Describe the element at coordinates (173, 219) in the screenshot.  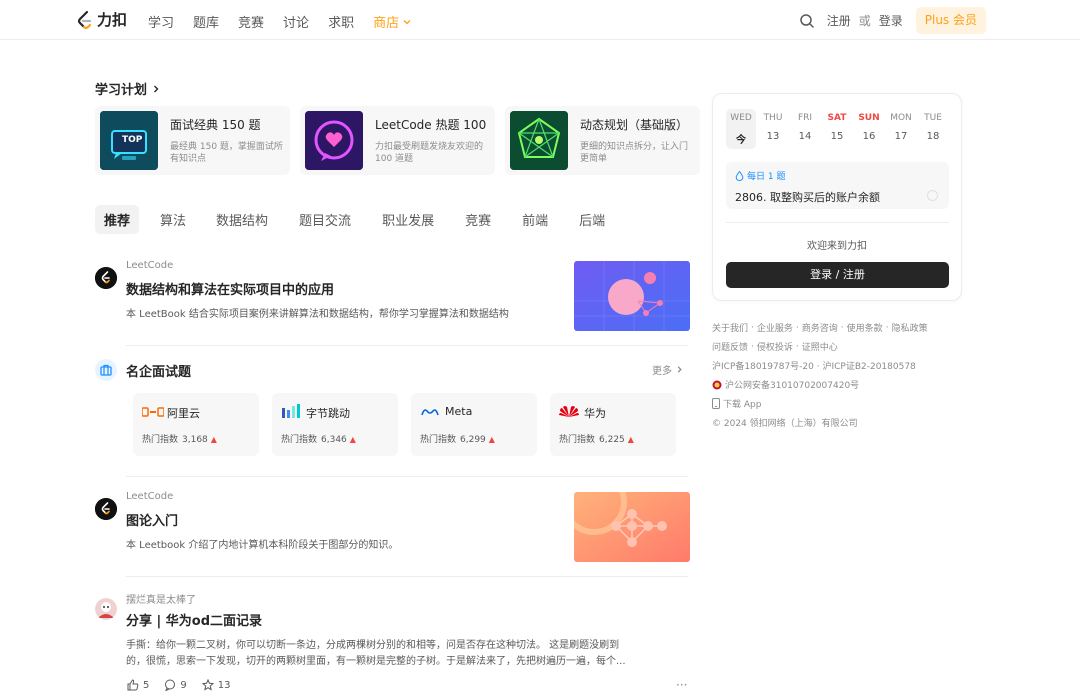
I see `tab-algorithms: 算法` at that location.